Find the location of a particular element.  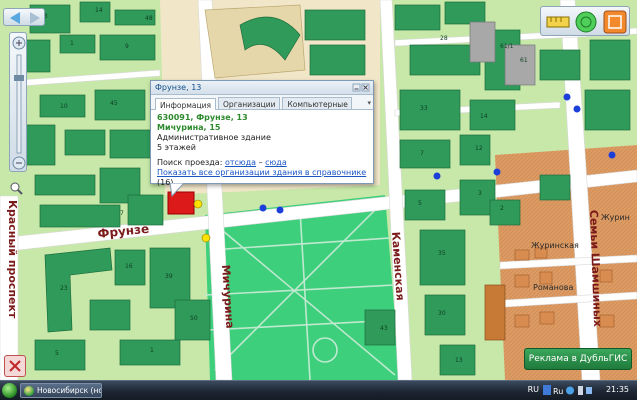

volume-icon is located at coordinates (580, 390).